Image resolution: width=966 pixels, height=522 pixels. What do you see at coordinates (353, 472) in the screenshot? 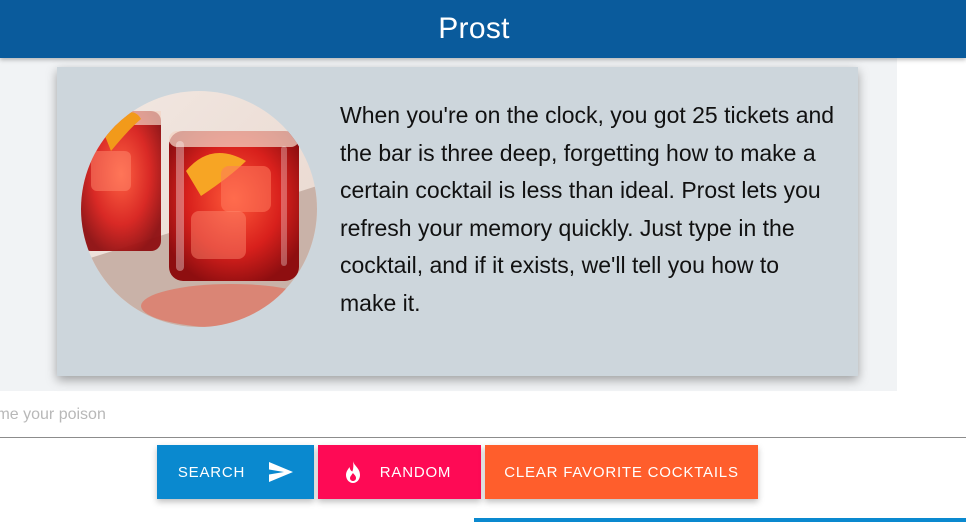
I see `fire-icon` at bounding box center [353, 472].